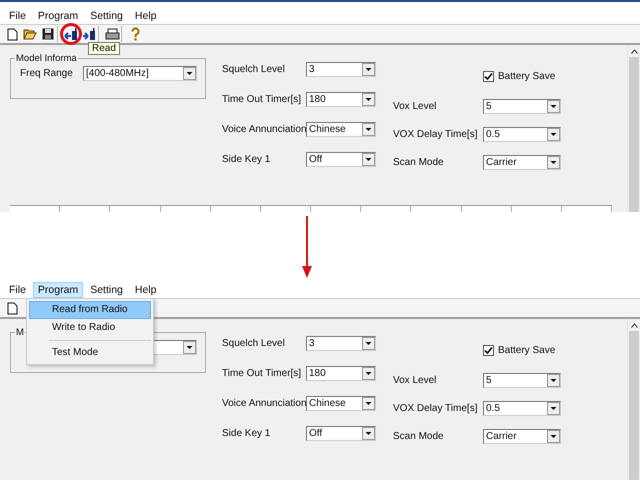 Image resolution: width=640 pixels, height=500 pixels. What do you see at coordinates (90, 328) in the screenshot?
I see `menu-item: Write to Radio` at bounding box center [90, 328].